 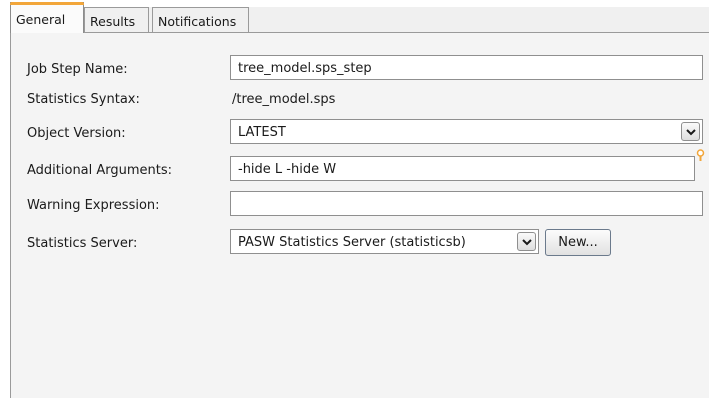 I want to click on tab-strip: General Results Notifications, so click(x=354, y=16).